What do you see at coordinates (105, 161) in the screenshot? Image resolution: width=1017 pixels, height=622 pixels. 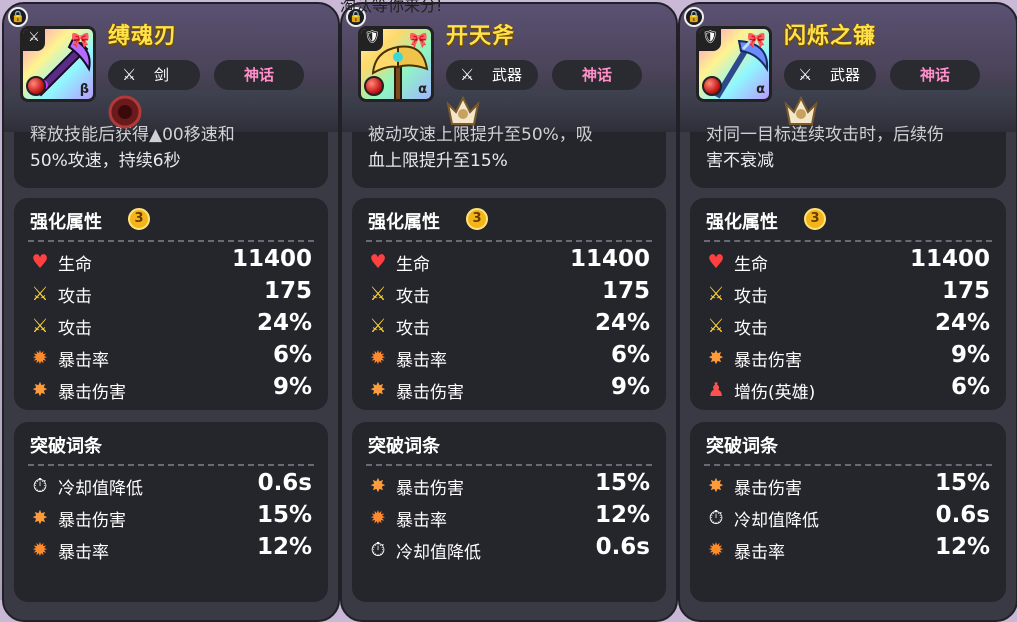 I see `skill-line: 50%攻速，持续6秒` at bounding box center [105, 161].